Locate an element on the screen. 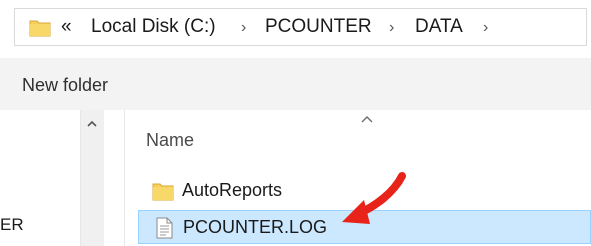  scroll-up-arrow-icon is located at coordinates (92, 124).